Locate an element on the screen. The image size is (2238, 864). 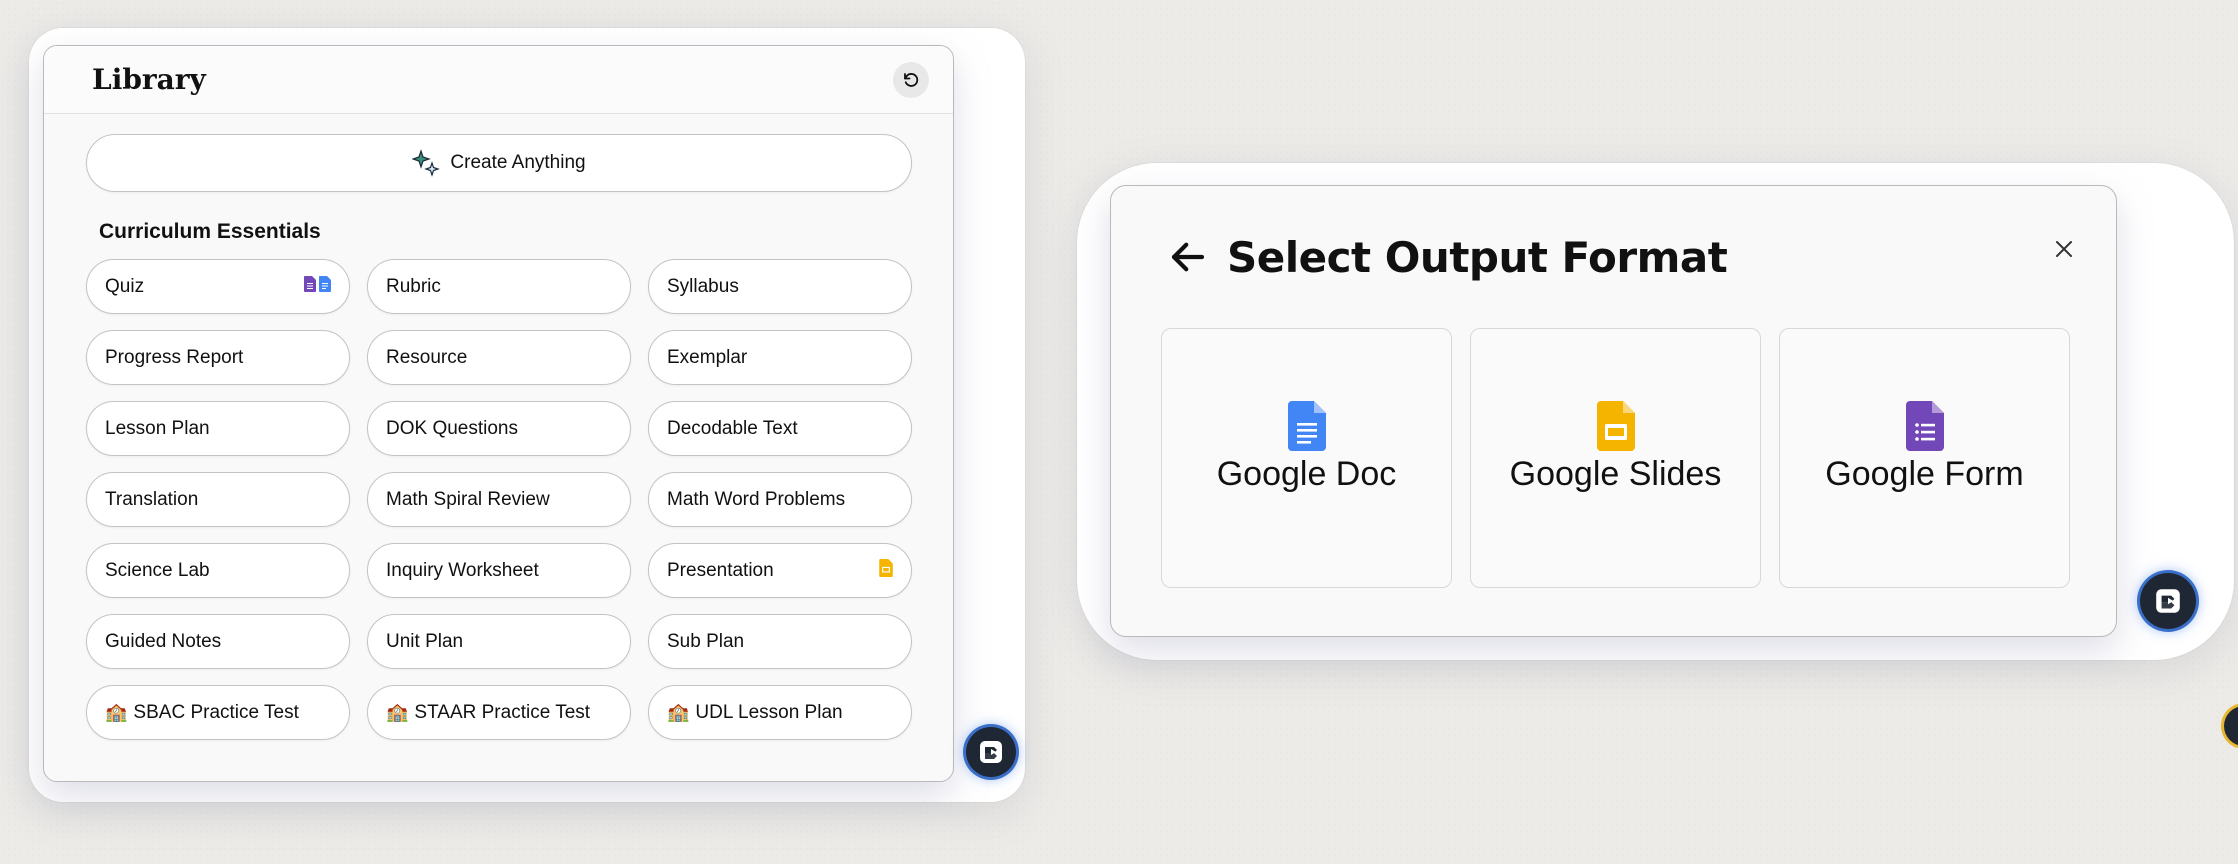
library-item-label: Sub Plan is located at coordinates (706, 641).